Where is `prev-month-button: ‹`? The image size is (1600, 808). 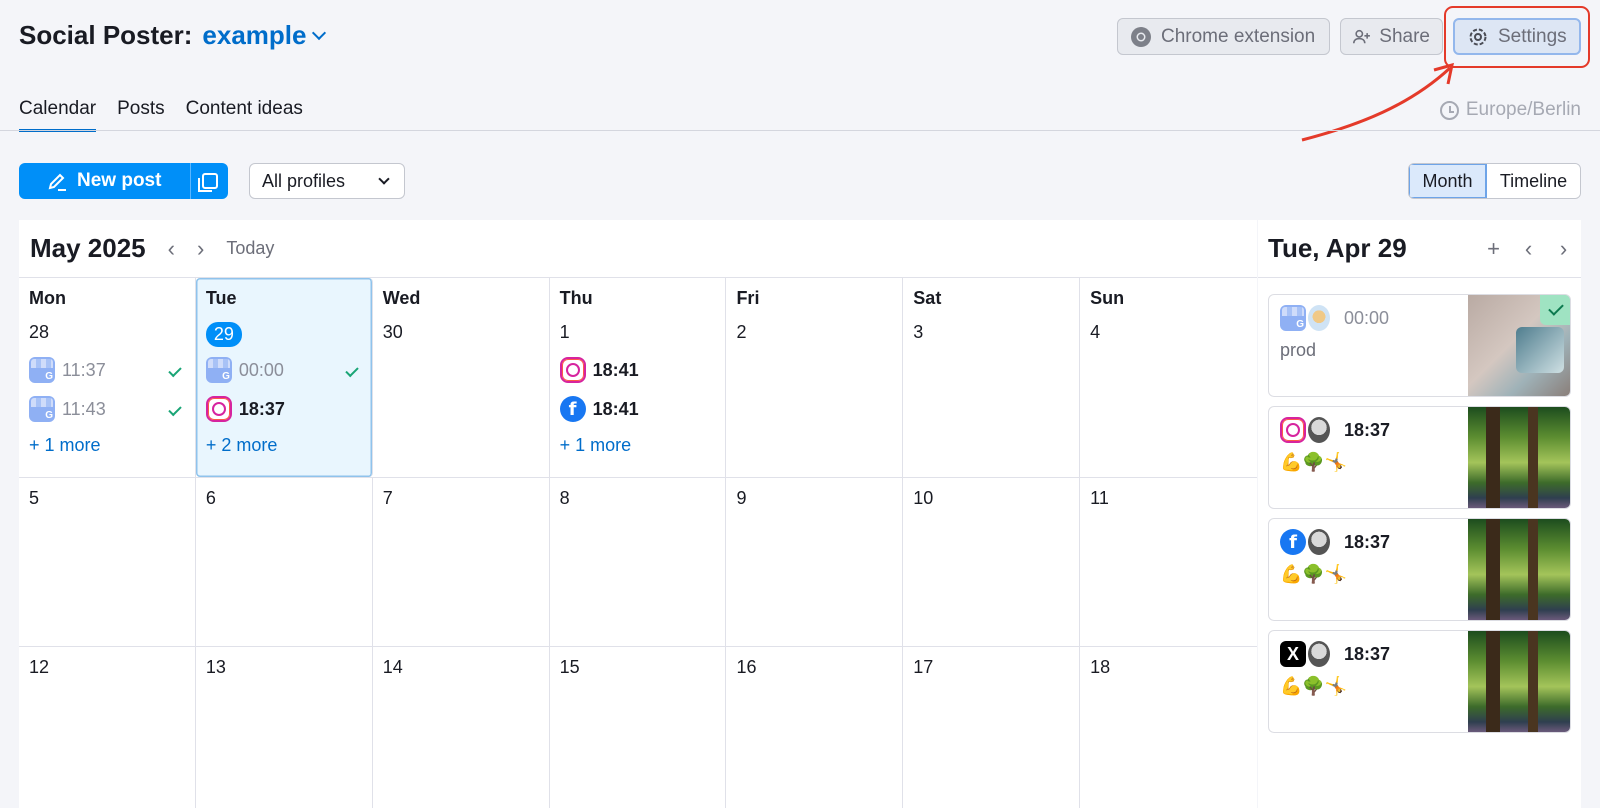 prev-month-button: ‹ is located at coordinates (171, 249).